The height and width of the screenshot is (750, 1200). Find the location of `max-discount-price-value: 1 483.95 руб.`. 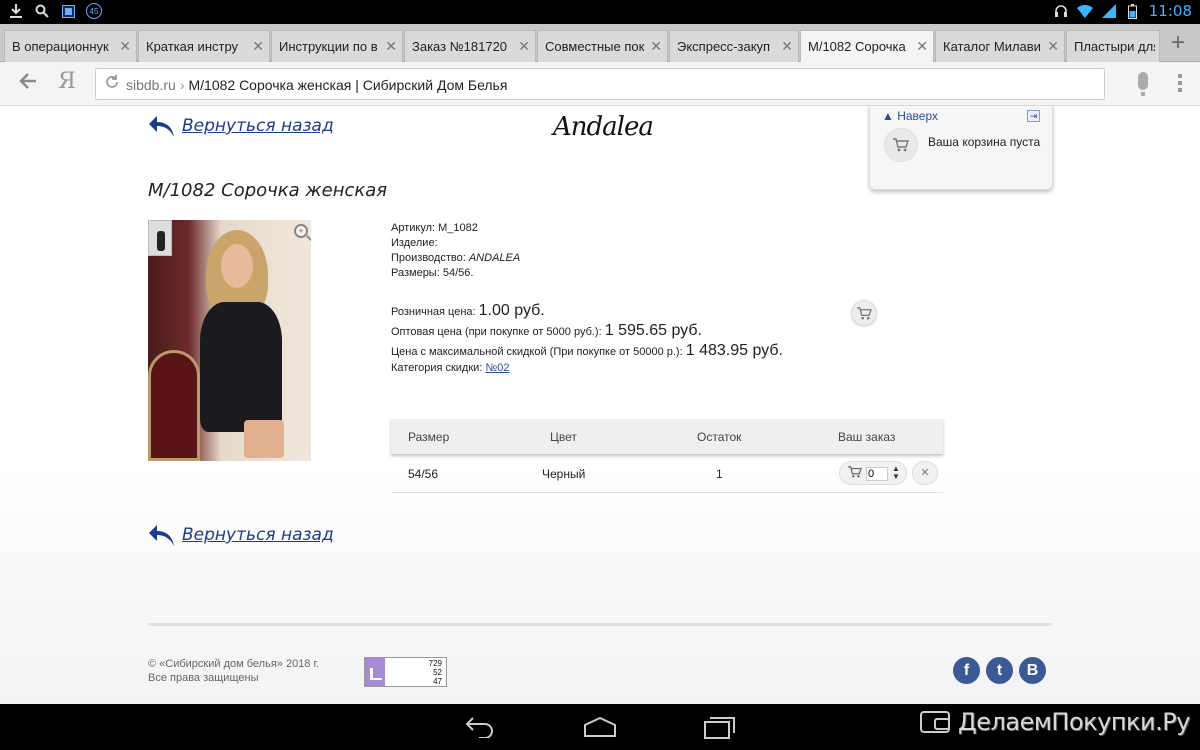

max-discount-price-value: 1 483.95 руб. is located at coordinates (734, 350).